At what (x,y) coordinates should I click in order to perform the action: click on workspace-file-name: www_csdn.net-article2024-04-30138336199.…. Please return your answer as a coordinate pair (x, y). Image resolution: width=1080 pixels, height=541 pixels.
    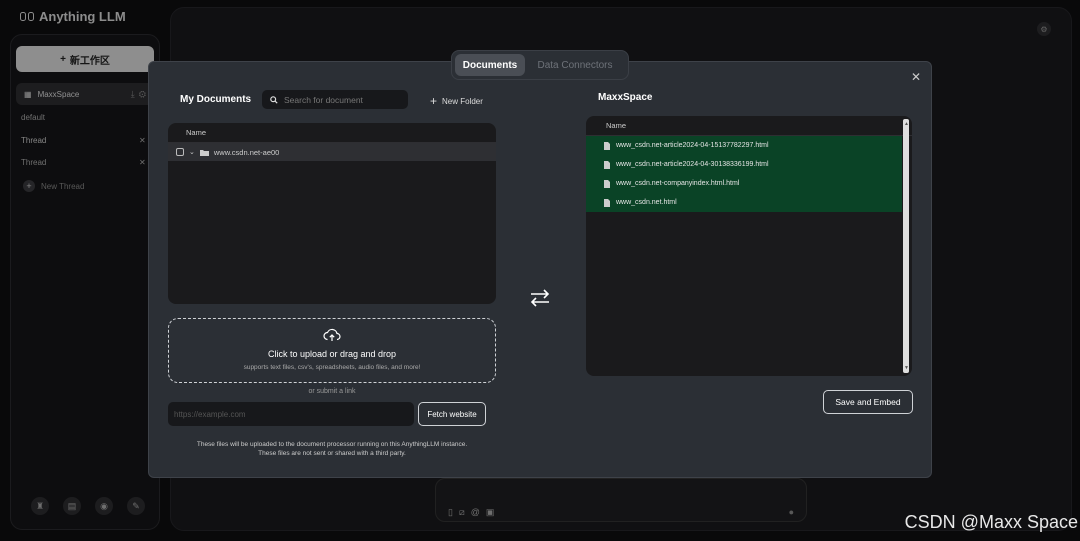
    Looking at the image, I should click on (692, 164).